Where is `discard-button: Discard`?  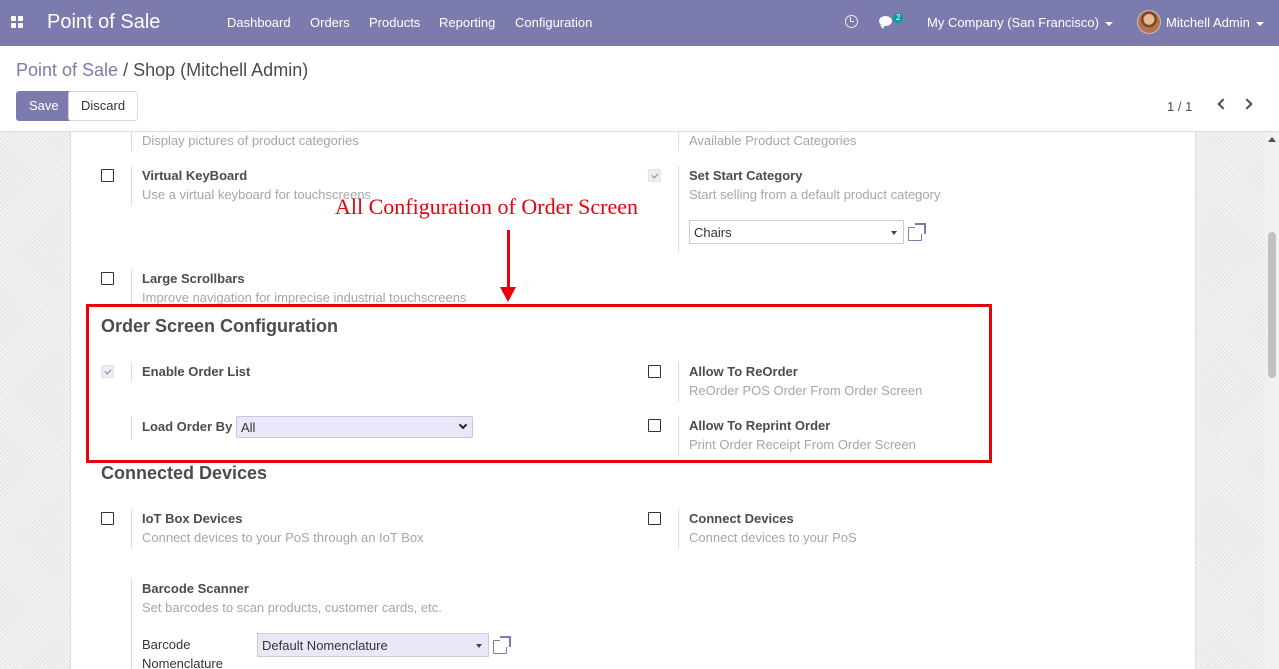
discard-button: Discard is located at coordinates (103, 106).